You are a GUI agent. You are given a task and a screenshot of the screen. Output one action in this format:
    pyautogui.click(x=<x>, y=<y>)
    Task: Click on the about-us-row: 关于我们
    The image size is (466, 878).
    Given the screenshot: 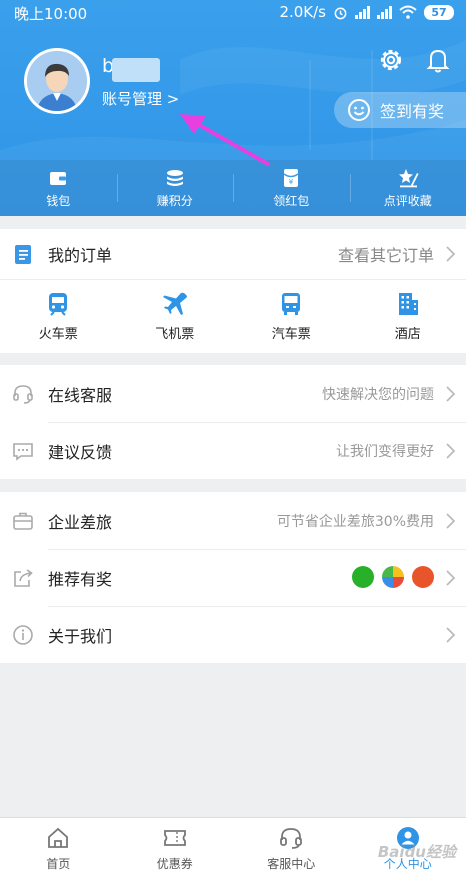 What is the action you would take?
    pyautogui.click(x=233, y=634)
    